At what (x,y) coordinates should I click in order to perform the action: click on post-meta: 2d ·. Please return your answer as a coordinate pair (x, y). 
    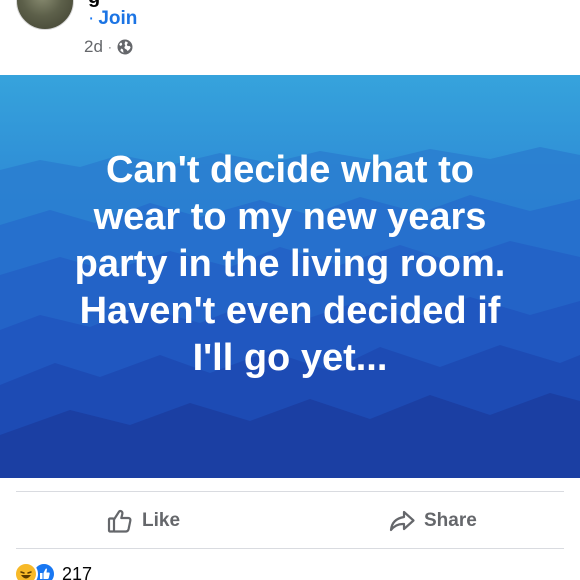
    Looking at the image, I should click on (108, 47).